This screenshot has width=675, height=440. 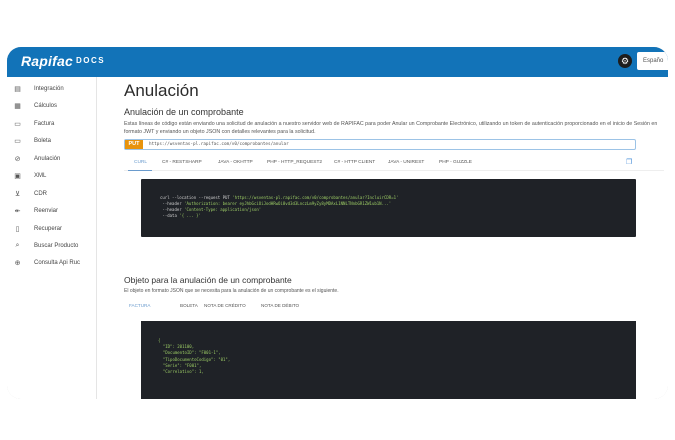 What do you see at coordinates (43, 141) in the screenshot?
I see `sidebar-item-label: Boleta` at bounding box center [43, 141].